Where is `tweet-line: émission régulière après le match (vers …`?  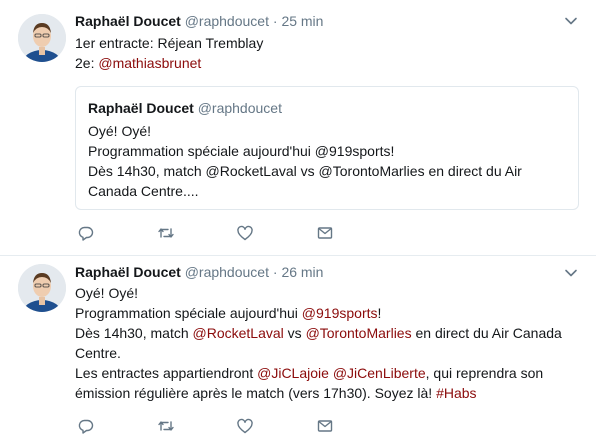 tweet-line: émission régulière après le match (vers … is located at coordinates (327, 393).